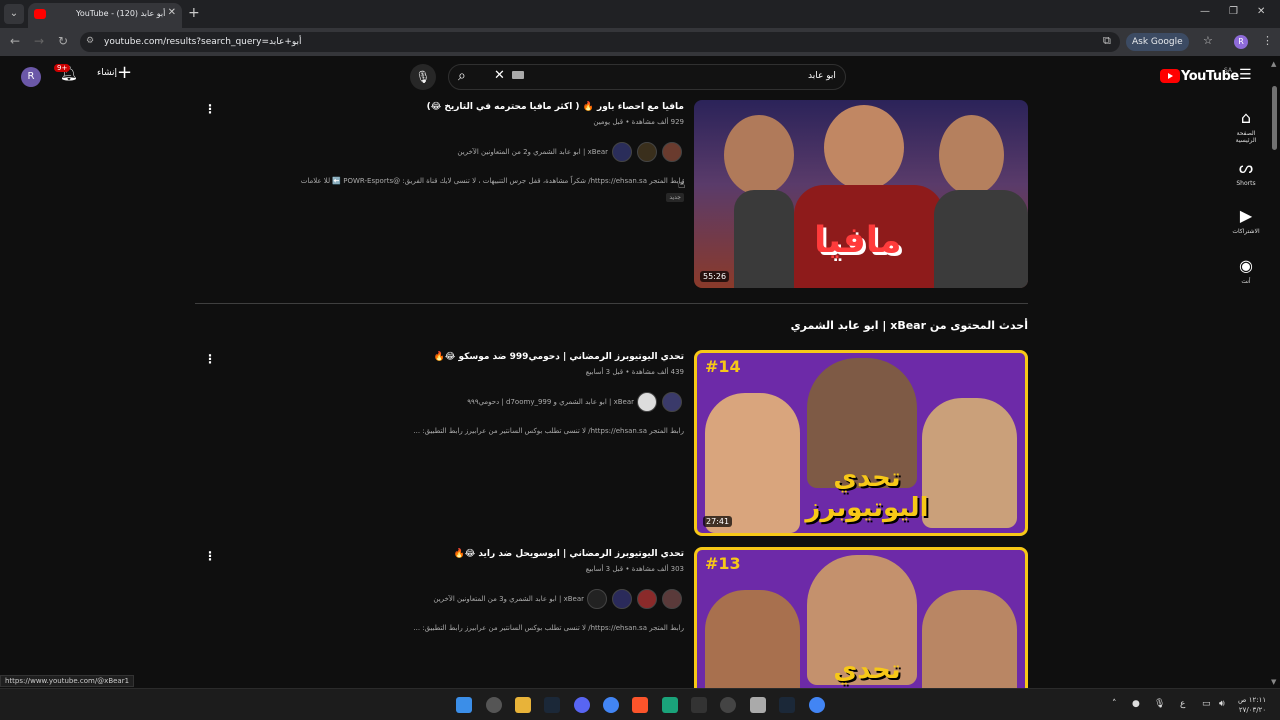 This screenshot has width=1280, height=720. What do you see at coordinates (1208, 40) in the screenshot?
I see `bookmark-star-icon: ☆` at bounding box center [1208, 40].